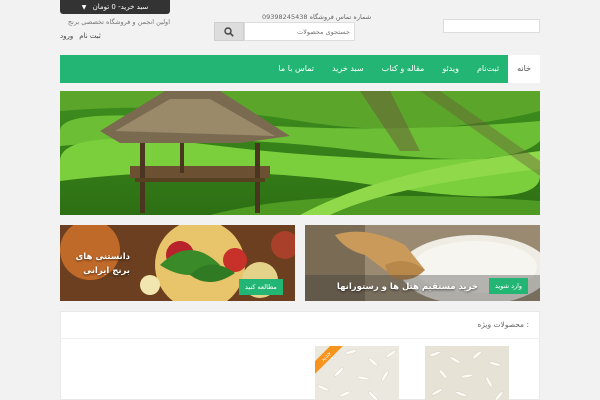 This screenshot has width=600, height=400. What do you see at coordinates (177, 263) in the screenshot?
I see `promo-rice-knowledge: دانستنی های برنج ایرانی مطالعه کنید` at bounding box center [177, 263].